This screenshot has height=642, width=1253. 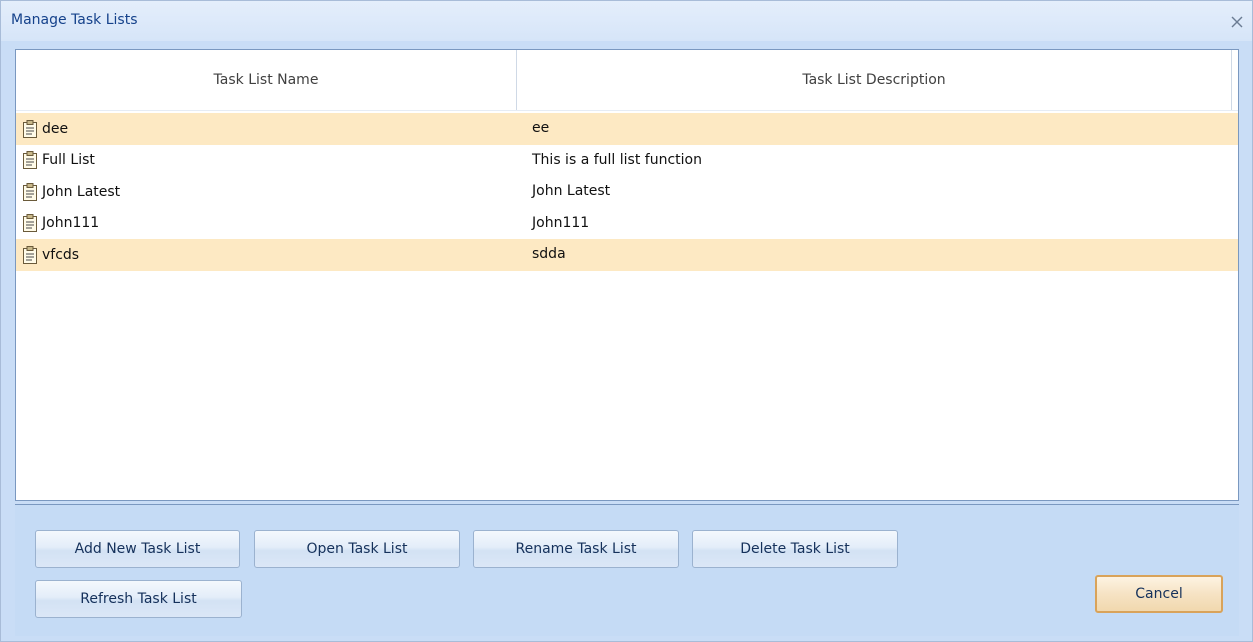 I want to click on open-task-list-button: Open Task List, so click(x=357, y=549).